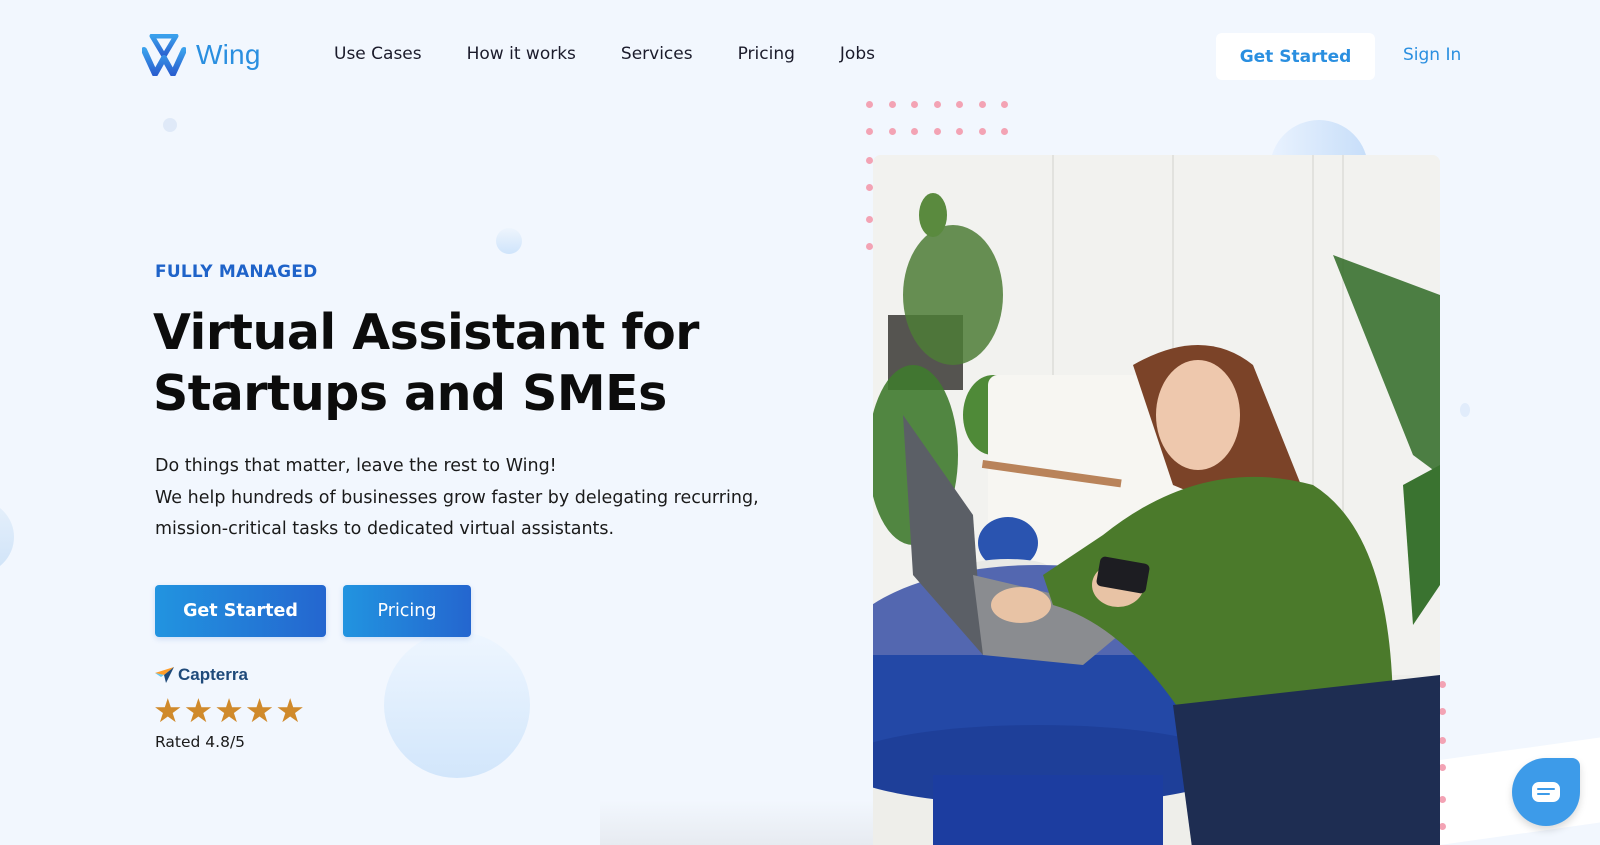 This screenshot has height=845, width=1600. I want to click on capterra-logo-icon, so click(164, 675).